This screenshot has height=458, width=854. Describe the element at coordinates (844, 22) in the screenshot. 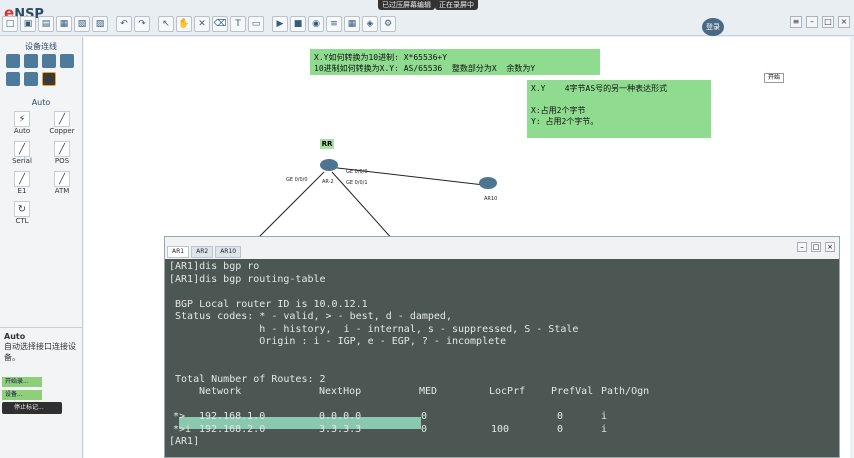

I see `close-icon: ×` at that location.